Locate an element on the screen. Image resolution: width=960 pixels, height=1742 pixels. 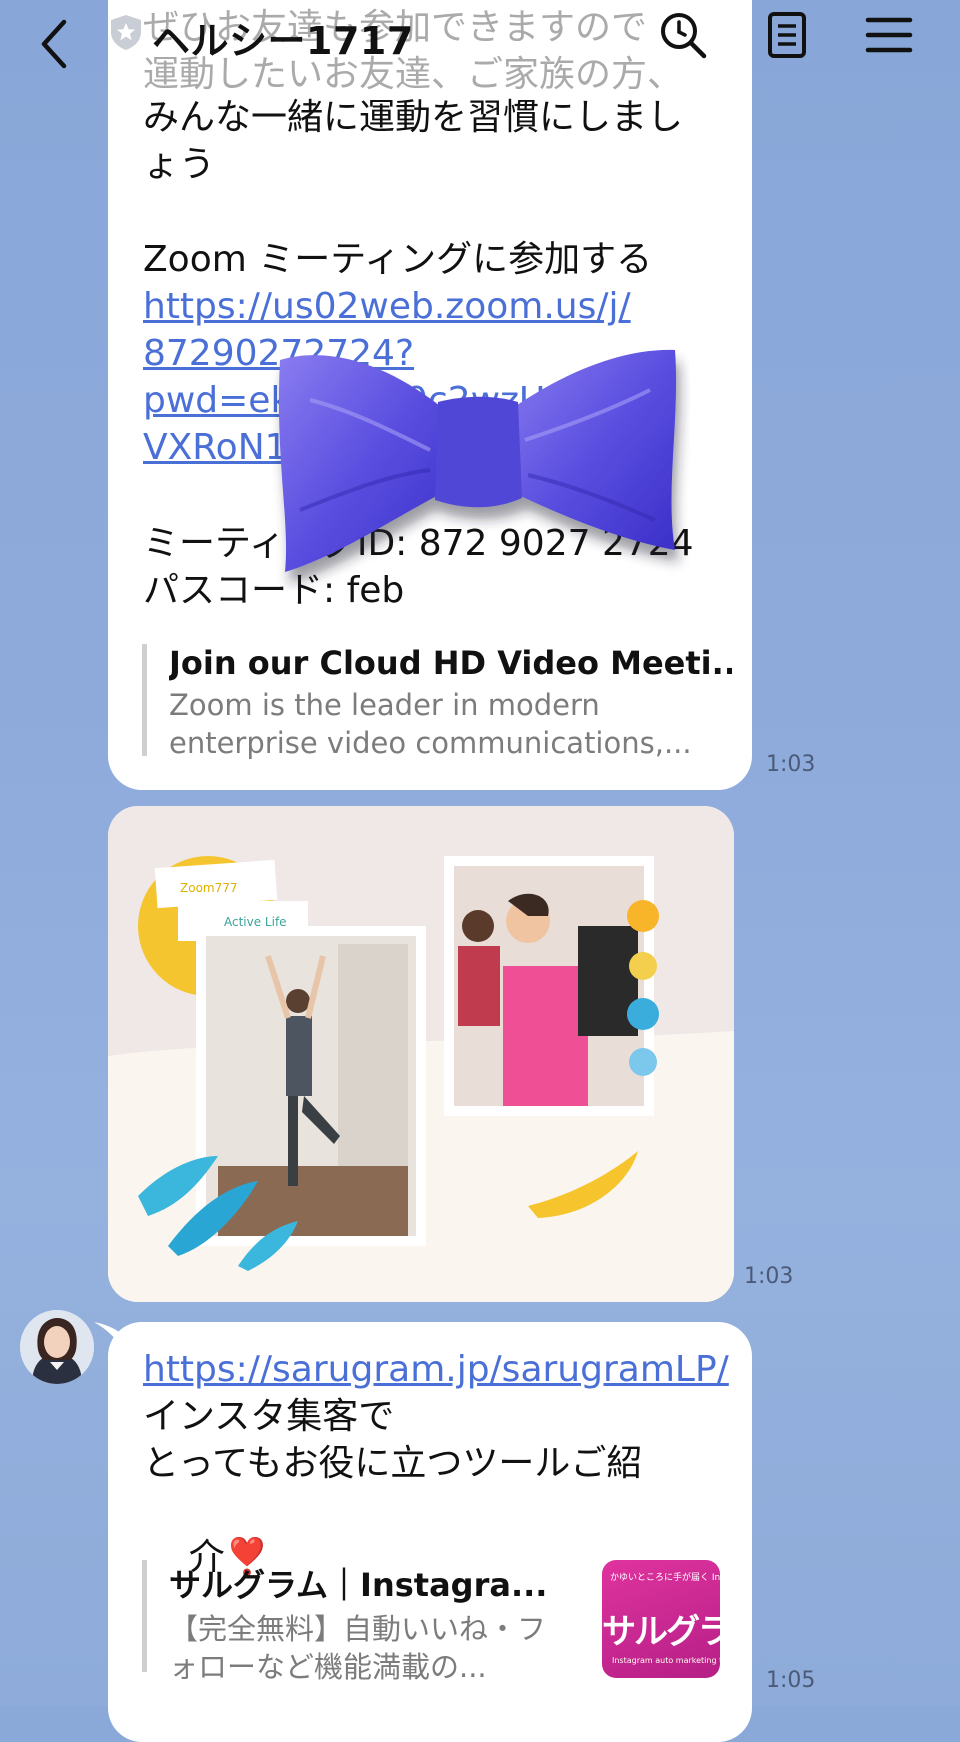
menu-button is located at coordinates (889, 35).